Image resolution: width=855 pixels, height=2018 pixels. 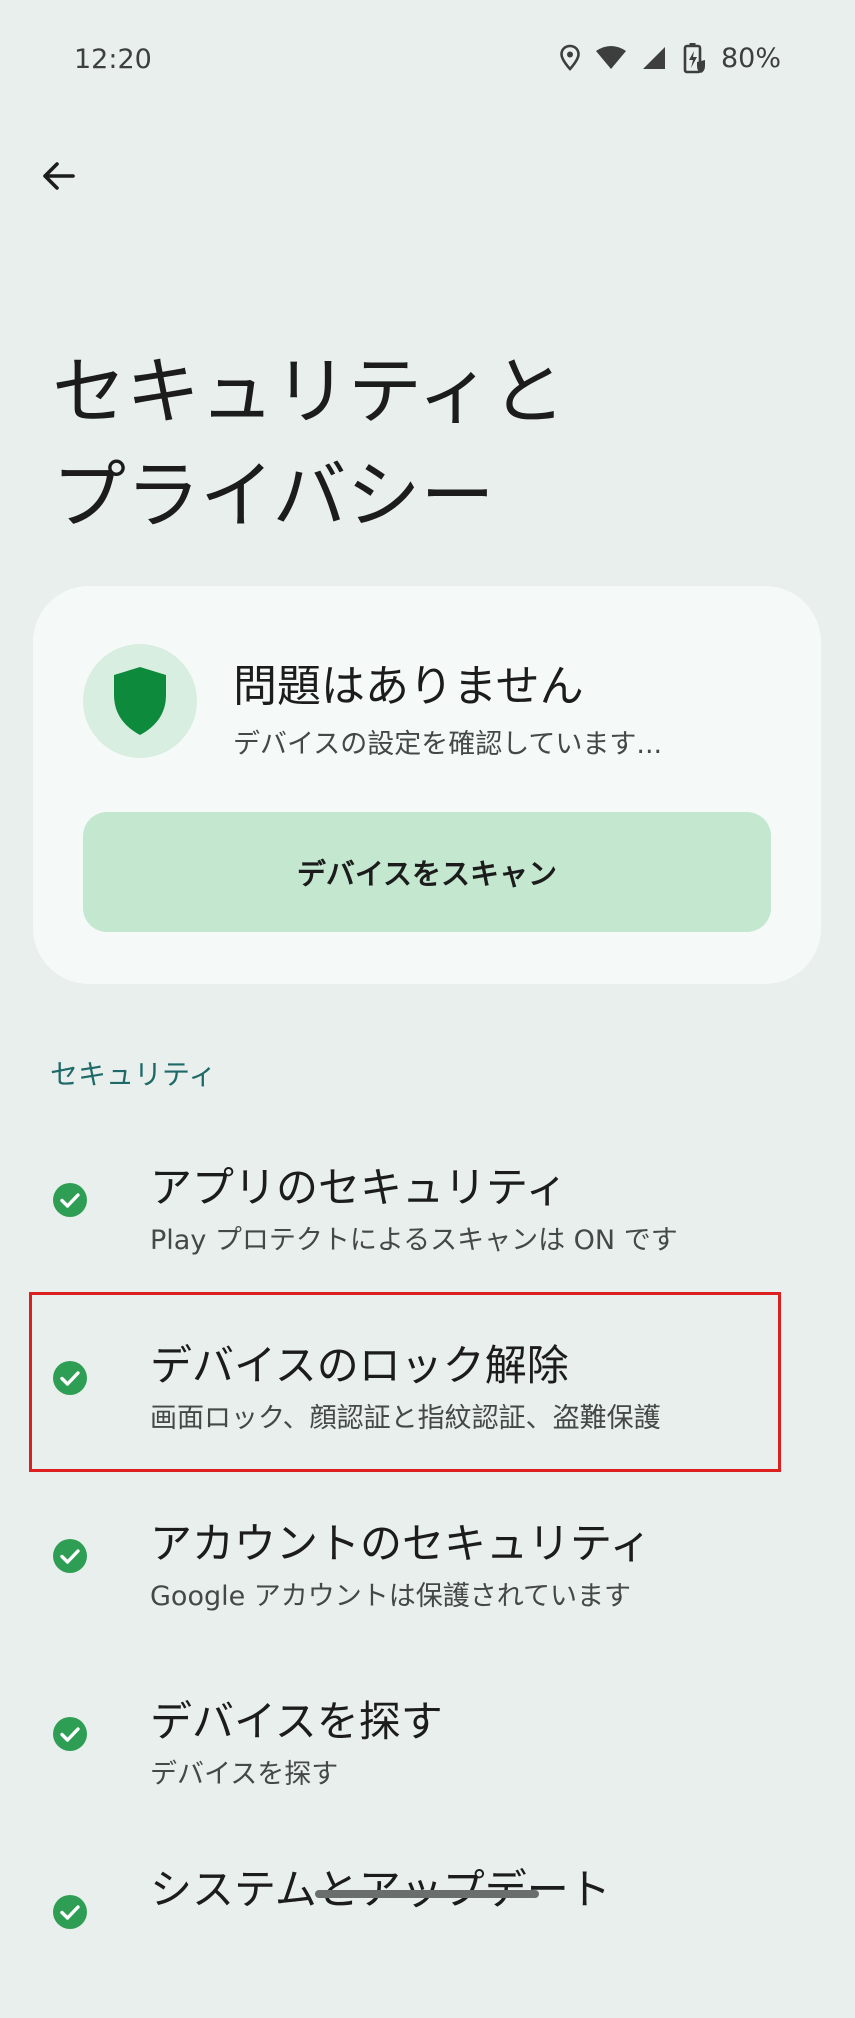 I want to click on page-title-line2: プライバシー, so click(x=273, y=496).